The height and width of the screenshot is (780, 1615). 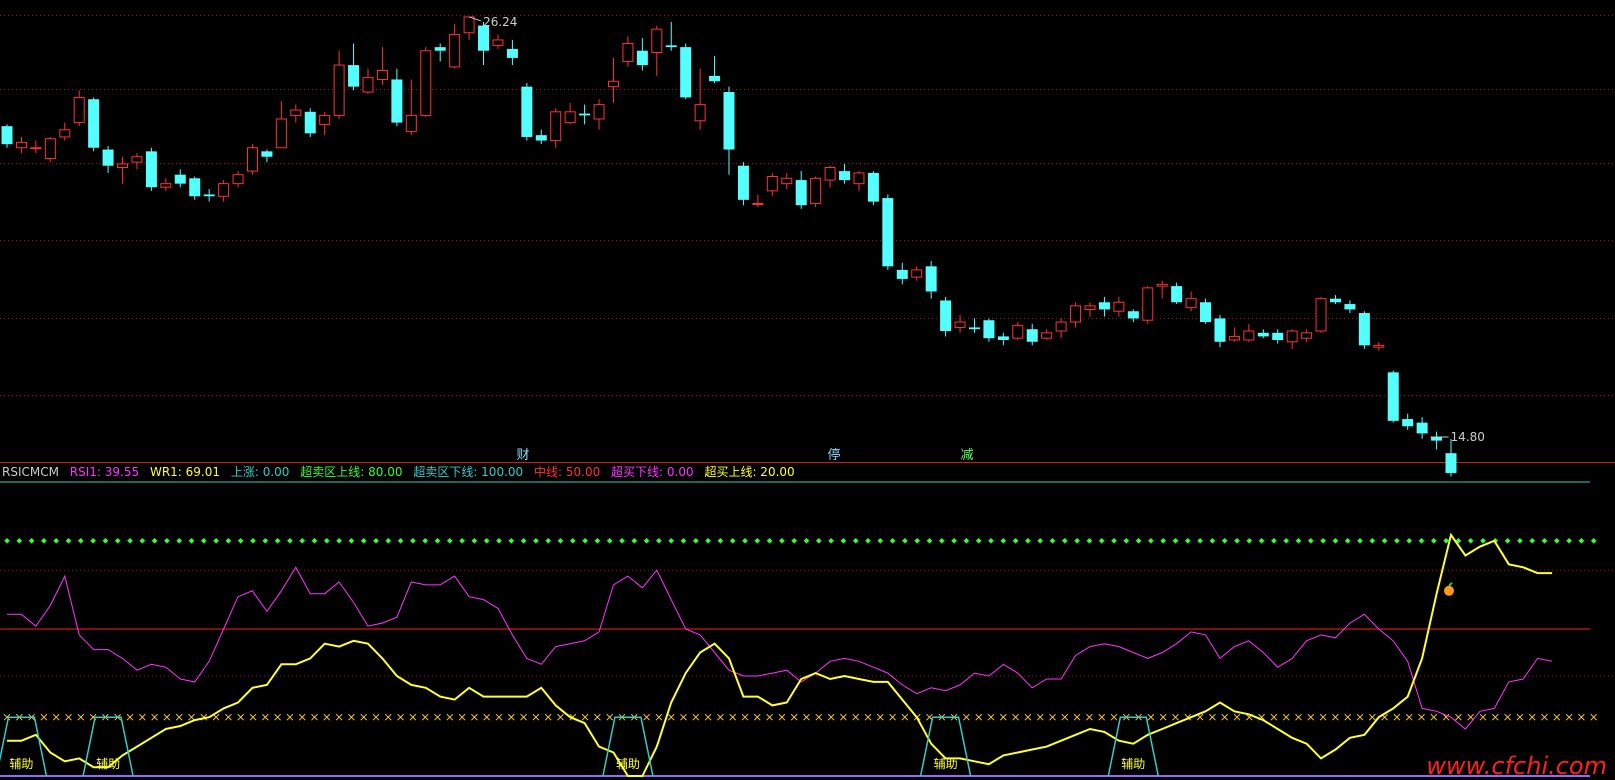 What do you see at coordinates (522, 455) in the screenshot?
I see `event-marker: 财` at bounding box center [522, 455].